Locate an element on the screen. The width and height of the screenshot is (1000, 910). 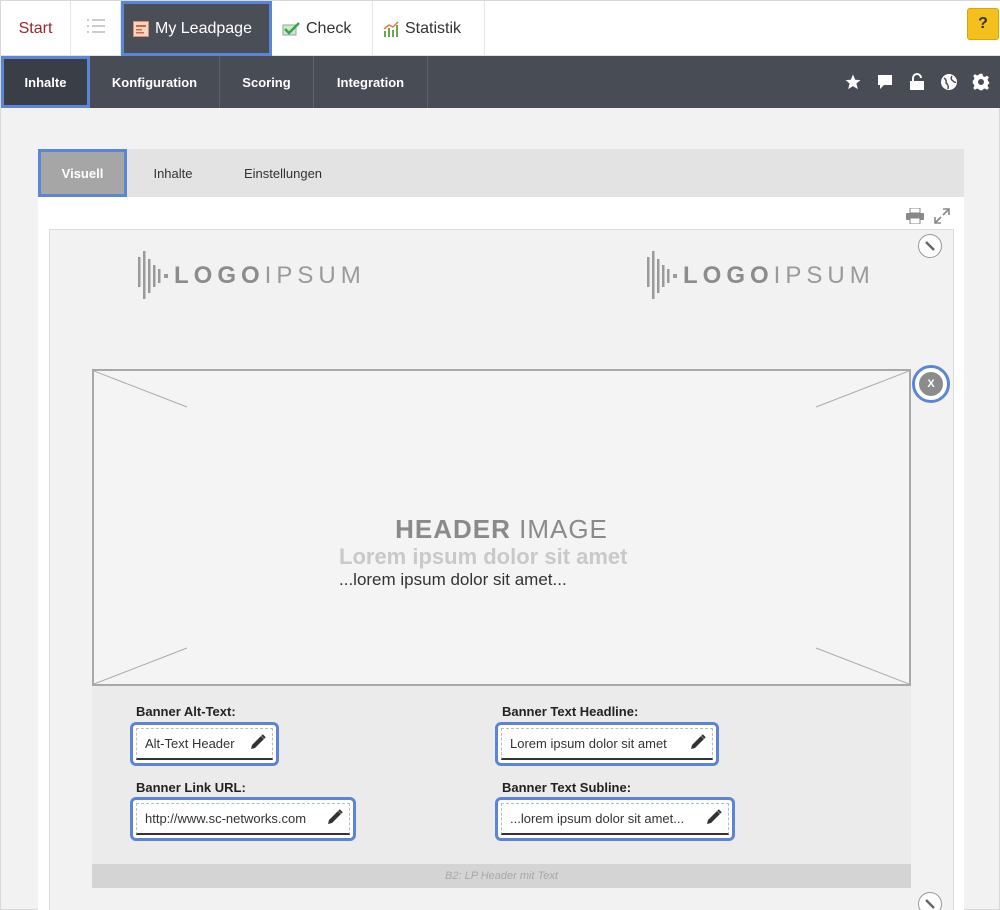
block-name-text: B2: LP Header mit Text is located at coordinates (501, 876).